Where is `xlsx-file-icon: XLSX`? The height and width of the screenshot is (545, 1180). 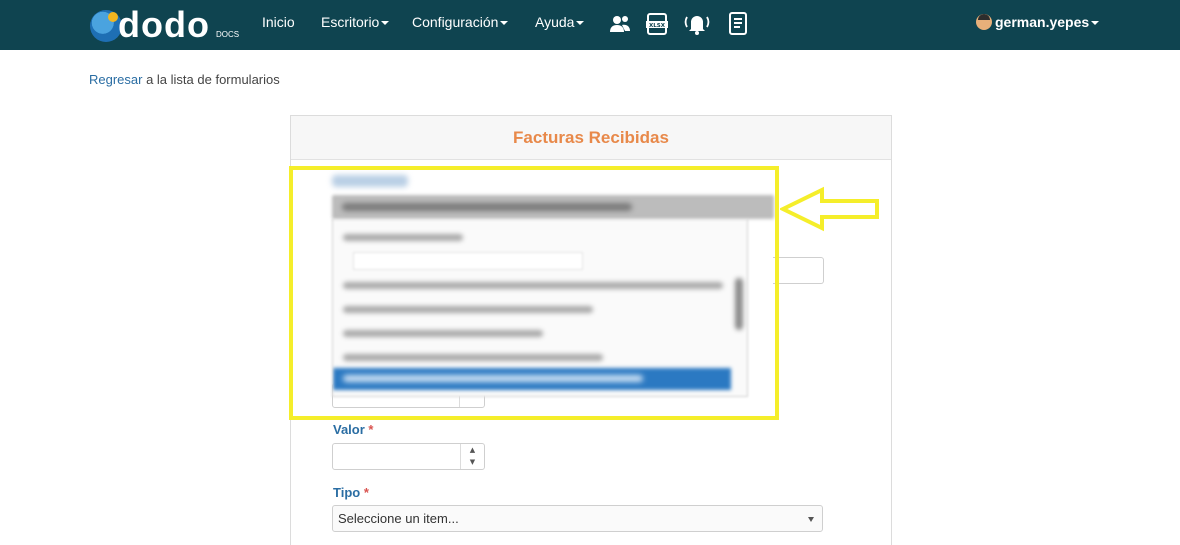 xlsx-file-icon: XLSX is located at coordinates (657, 24).